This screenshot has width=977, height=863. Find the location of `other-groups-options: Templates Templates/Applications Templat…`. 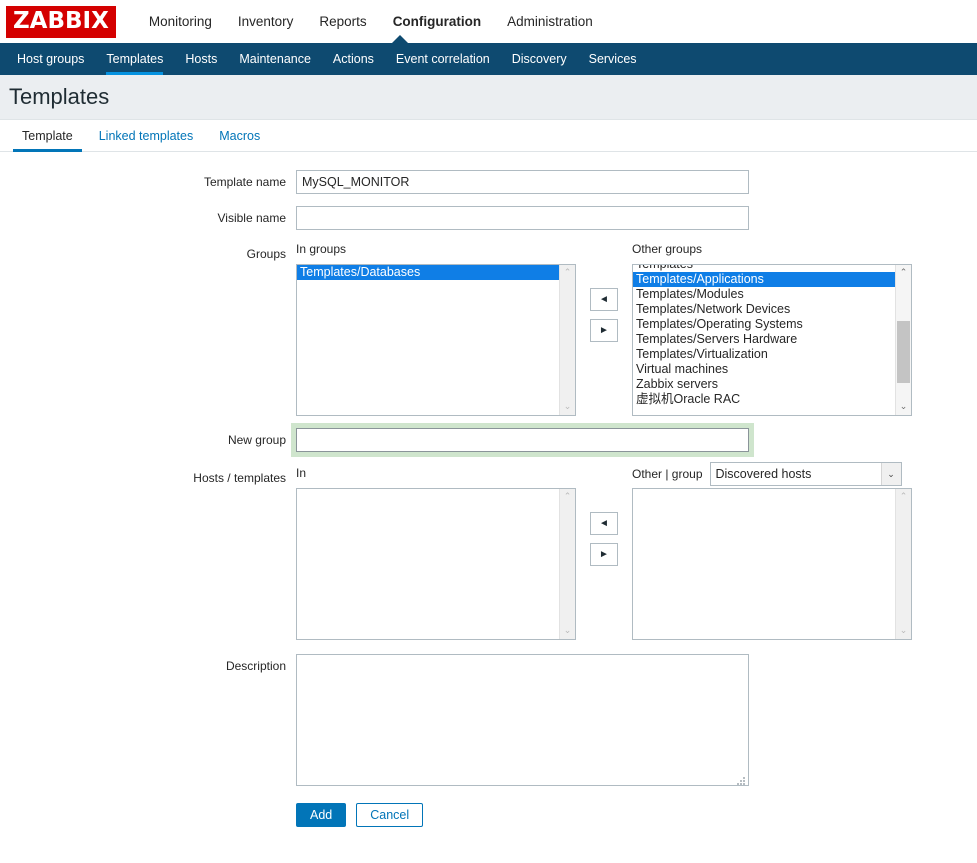

other-groups-options: Templates Templates/Applications Templat… is located at coordinates (764, 340).